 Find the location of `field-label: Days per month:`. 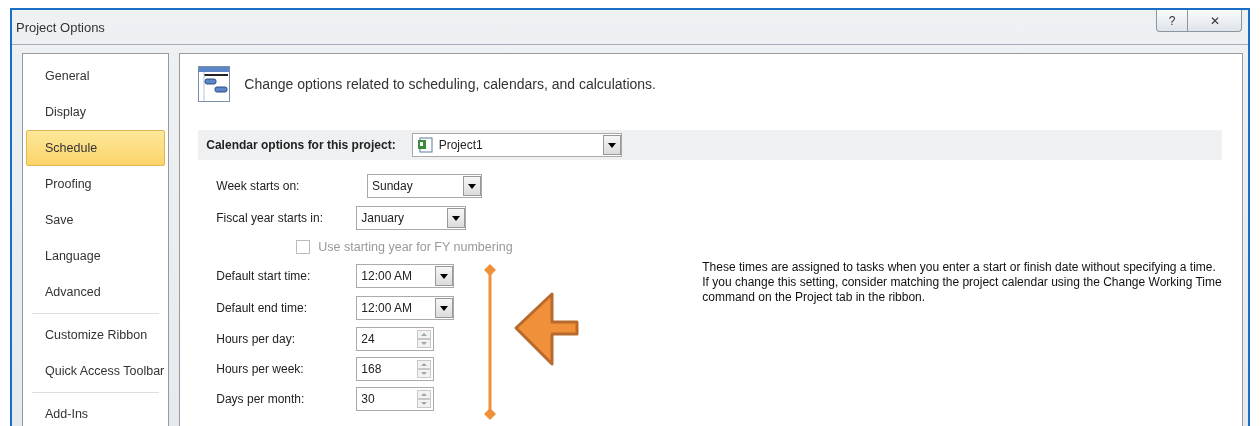

field-label: Days per month: is located at coordinates (261, 399).